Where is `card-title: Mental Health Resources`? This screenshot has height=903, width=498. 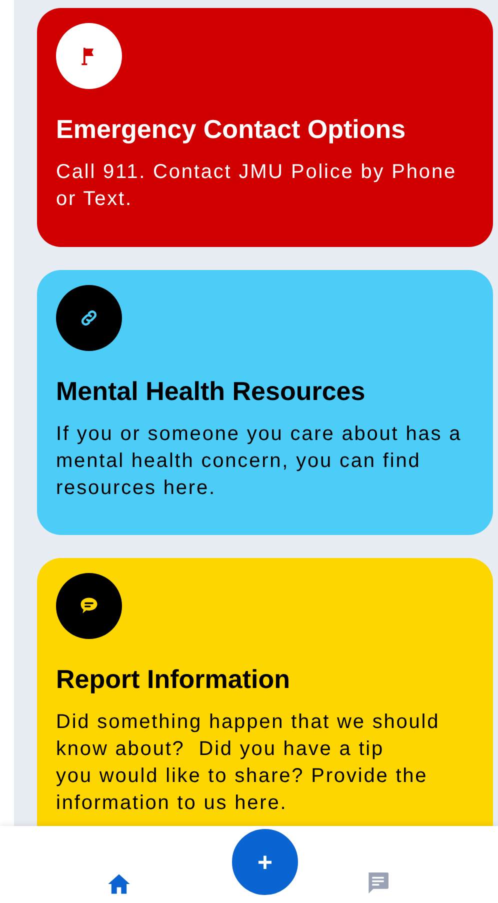 card-title: Mental Health Resources is located at coordinates (211, 391).